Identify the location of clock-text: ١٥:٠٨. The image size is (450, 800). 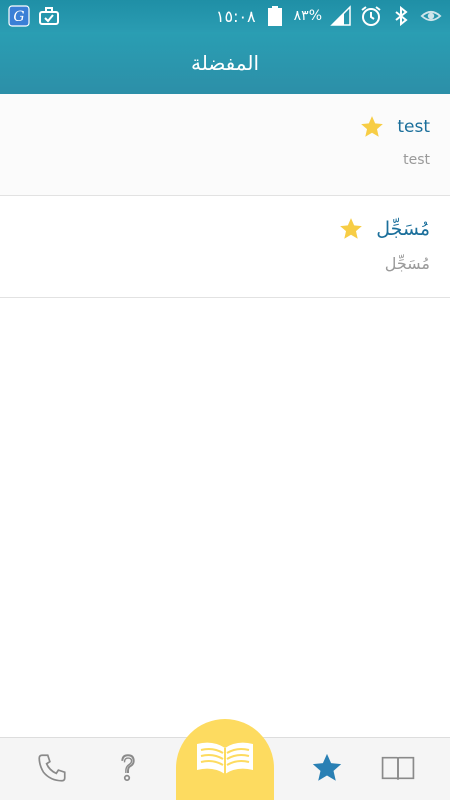
(235, 16).